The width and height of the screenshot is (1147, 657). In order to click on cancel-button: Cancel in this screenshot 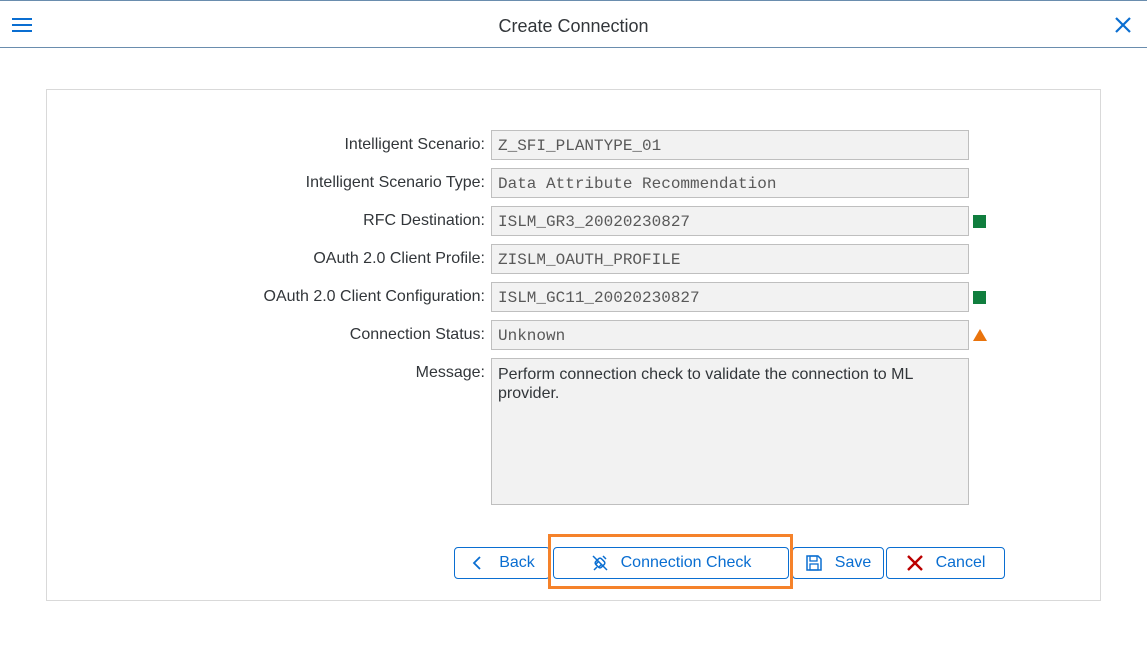, I will do `click(945, 563)`.